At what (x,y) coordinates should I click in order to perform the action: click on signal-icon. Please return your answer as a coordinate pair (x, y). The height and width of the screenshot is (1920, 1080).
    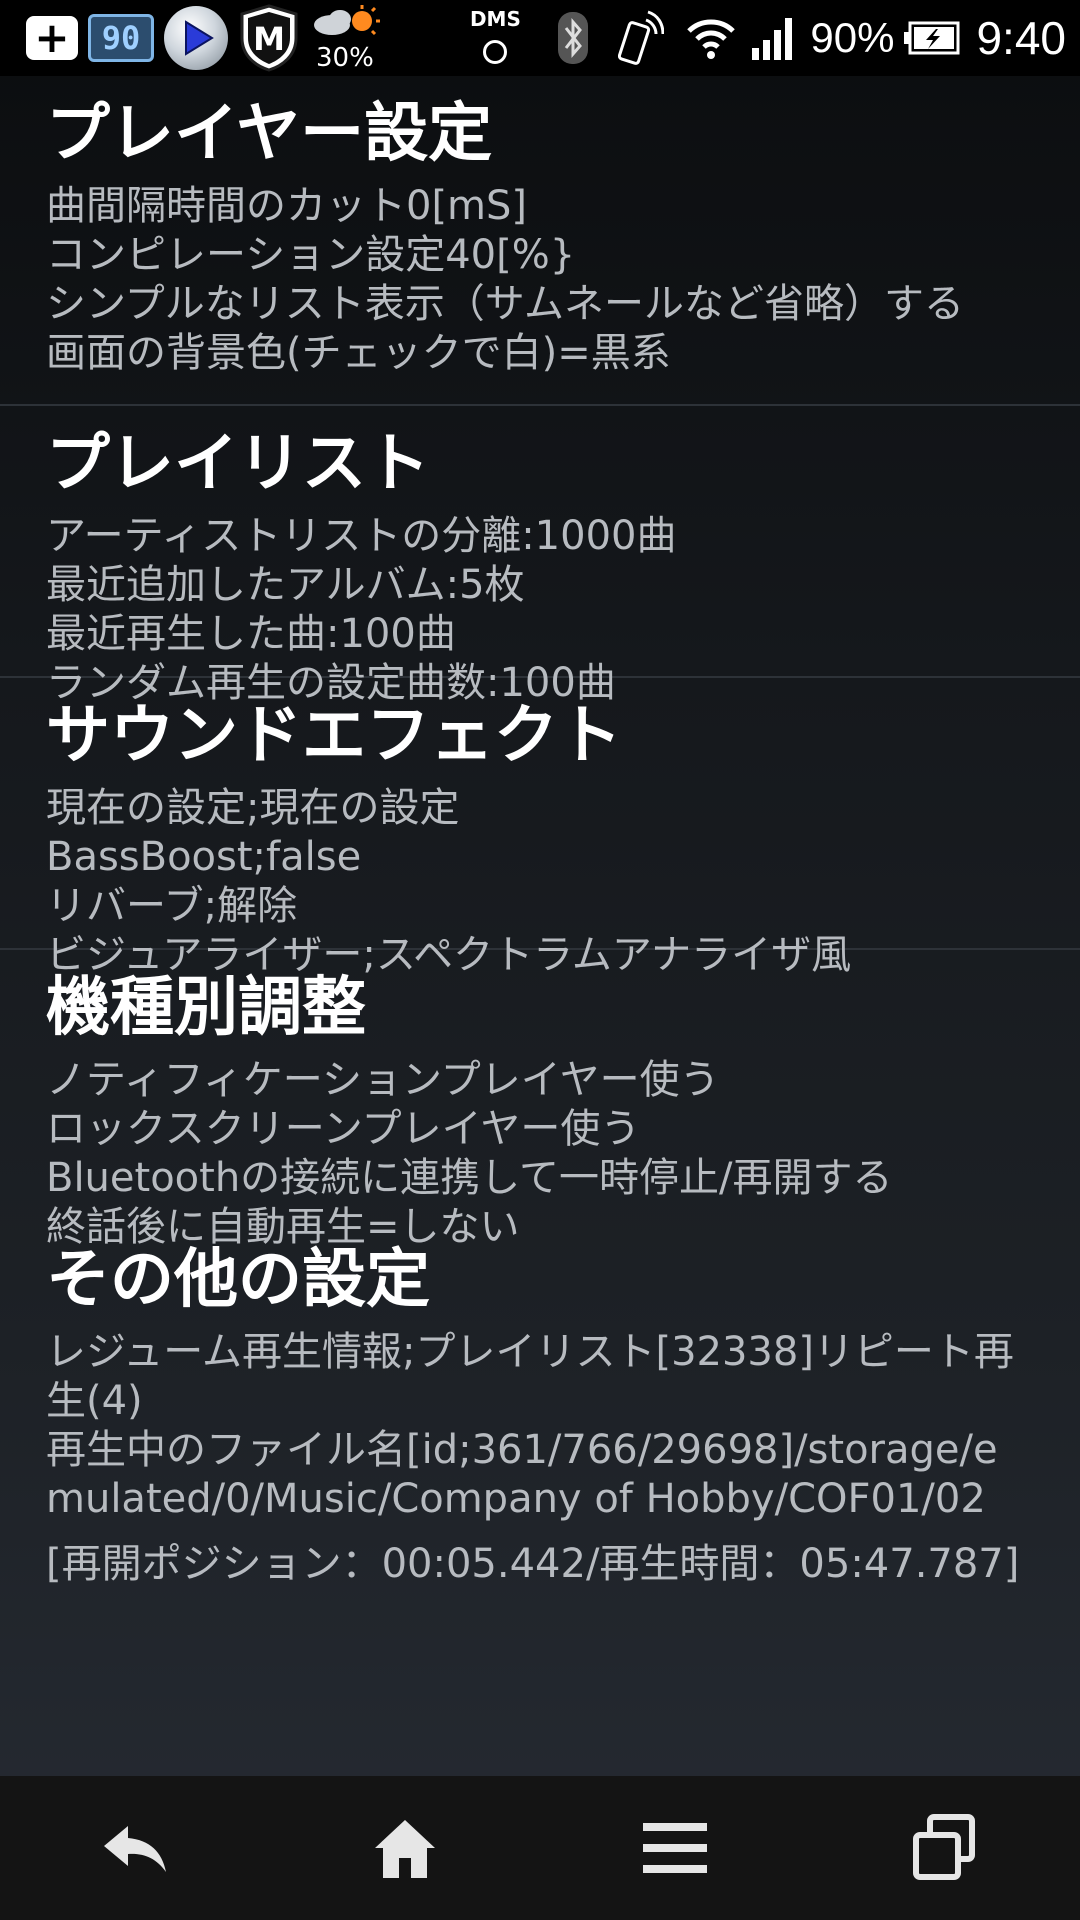
    Looking at the image, I should click on (774, 38).